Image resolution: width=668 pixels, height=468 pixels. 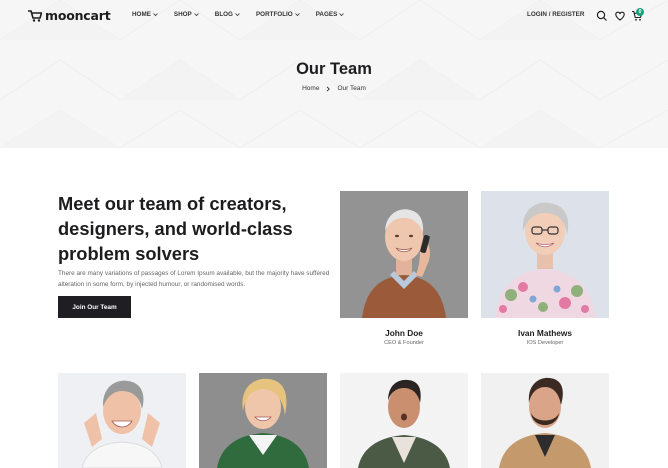 I want to click on menu-label: BLOG, so click(x=223, y=14).